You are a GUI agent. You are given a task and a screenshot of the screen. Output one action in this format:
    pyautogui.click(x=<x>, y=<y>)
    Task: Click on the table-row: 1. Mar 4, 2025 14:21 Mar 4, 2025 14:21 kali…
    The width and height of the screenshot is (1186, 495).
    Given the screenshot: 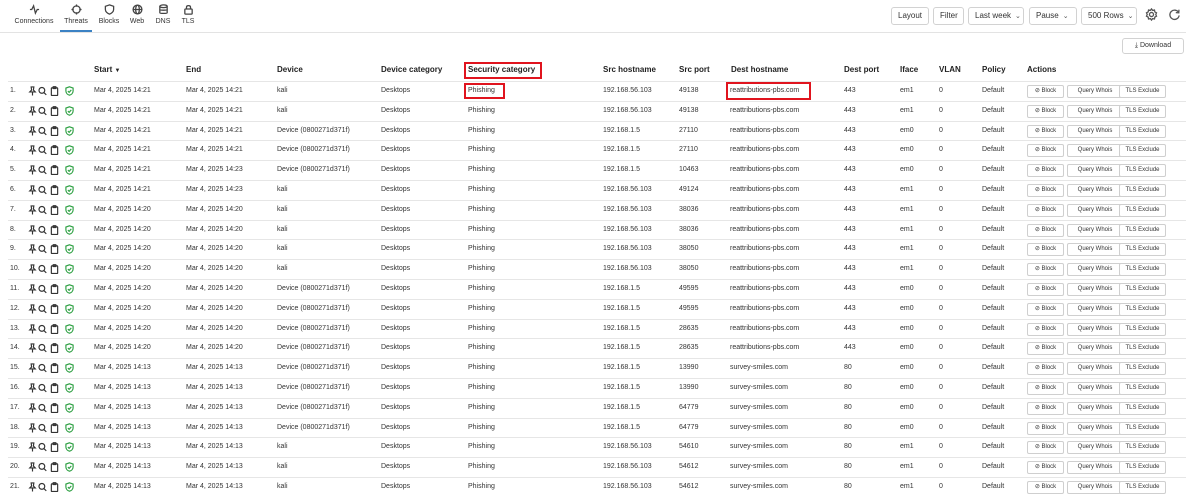 What is the action you would take?
    pyautogui.click(x=597, y=91)
    